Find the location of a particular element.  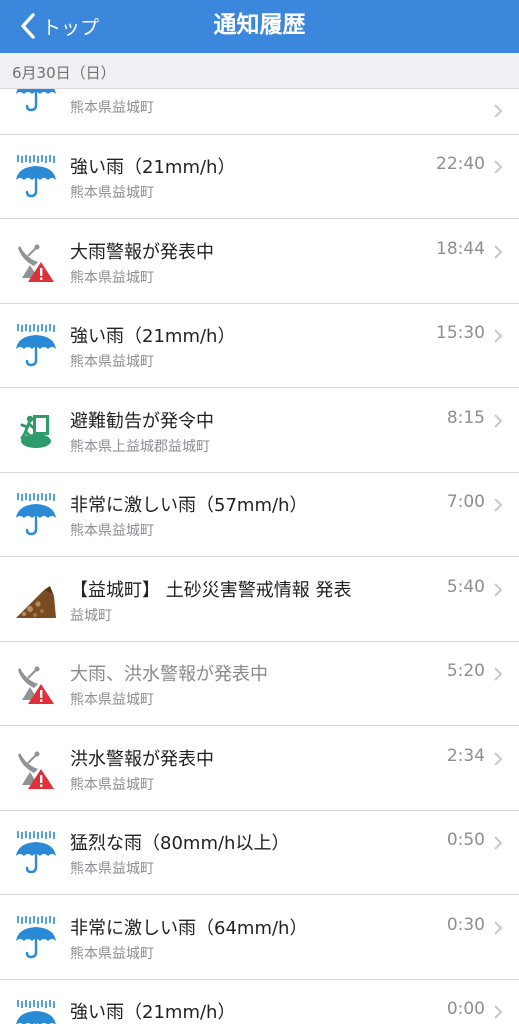

list-item: 大雨、洪水警報が発表中熊本県益城町 5:20 is located at coordinates (259, 684).